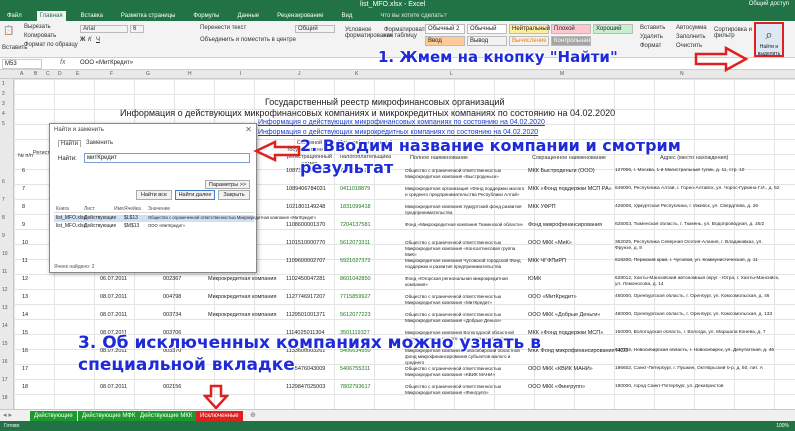 This screenshot has height=431, width=795. I want to click on cell-num: 17, so click(25, 369).